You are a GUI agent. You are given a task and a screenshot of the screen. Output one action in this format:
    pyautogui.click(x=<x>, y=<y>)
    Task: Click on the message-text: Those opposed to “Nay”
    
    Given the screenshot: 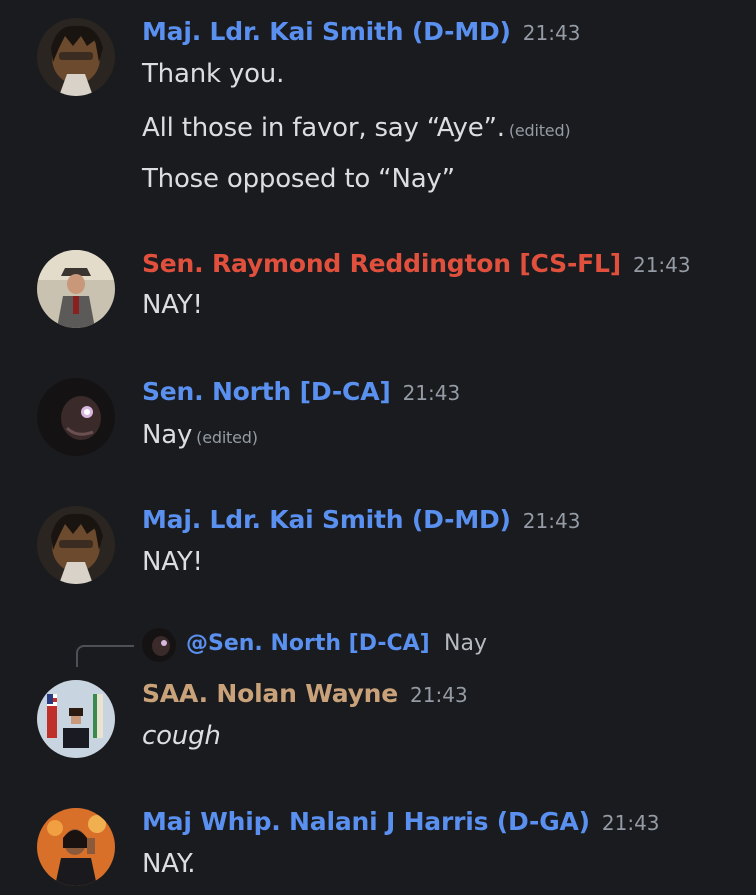 What is the action you would take?
    pyautogui.click(x=298, y=179)
    